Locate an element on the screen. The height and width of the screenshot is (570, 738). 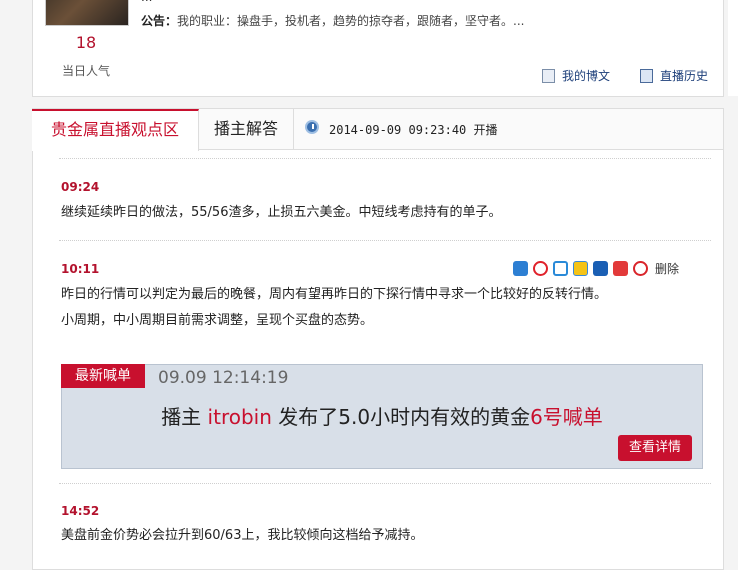
popularity-value: 18 is located at coordinates (86, 42).